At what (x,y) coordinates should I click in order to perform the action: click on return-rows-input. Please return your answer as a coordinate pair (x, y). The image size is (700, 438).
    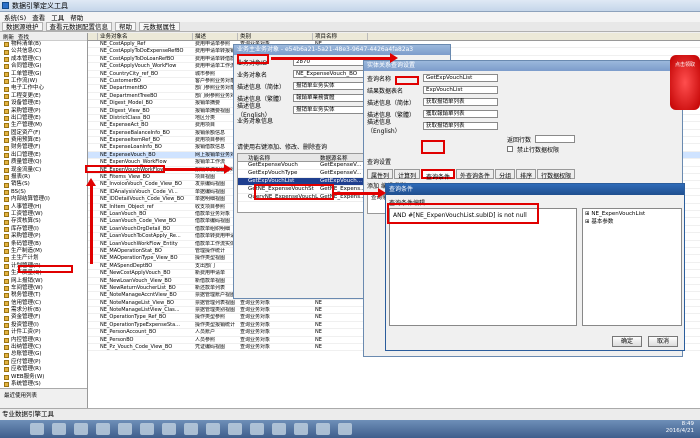
    Looking at the image, I should click on (555, 139).